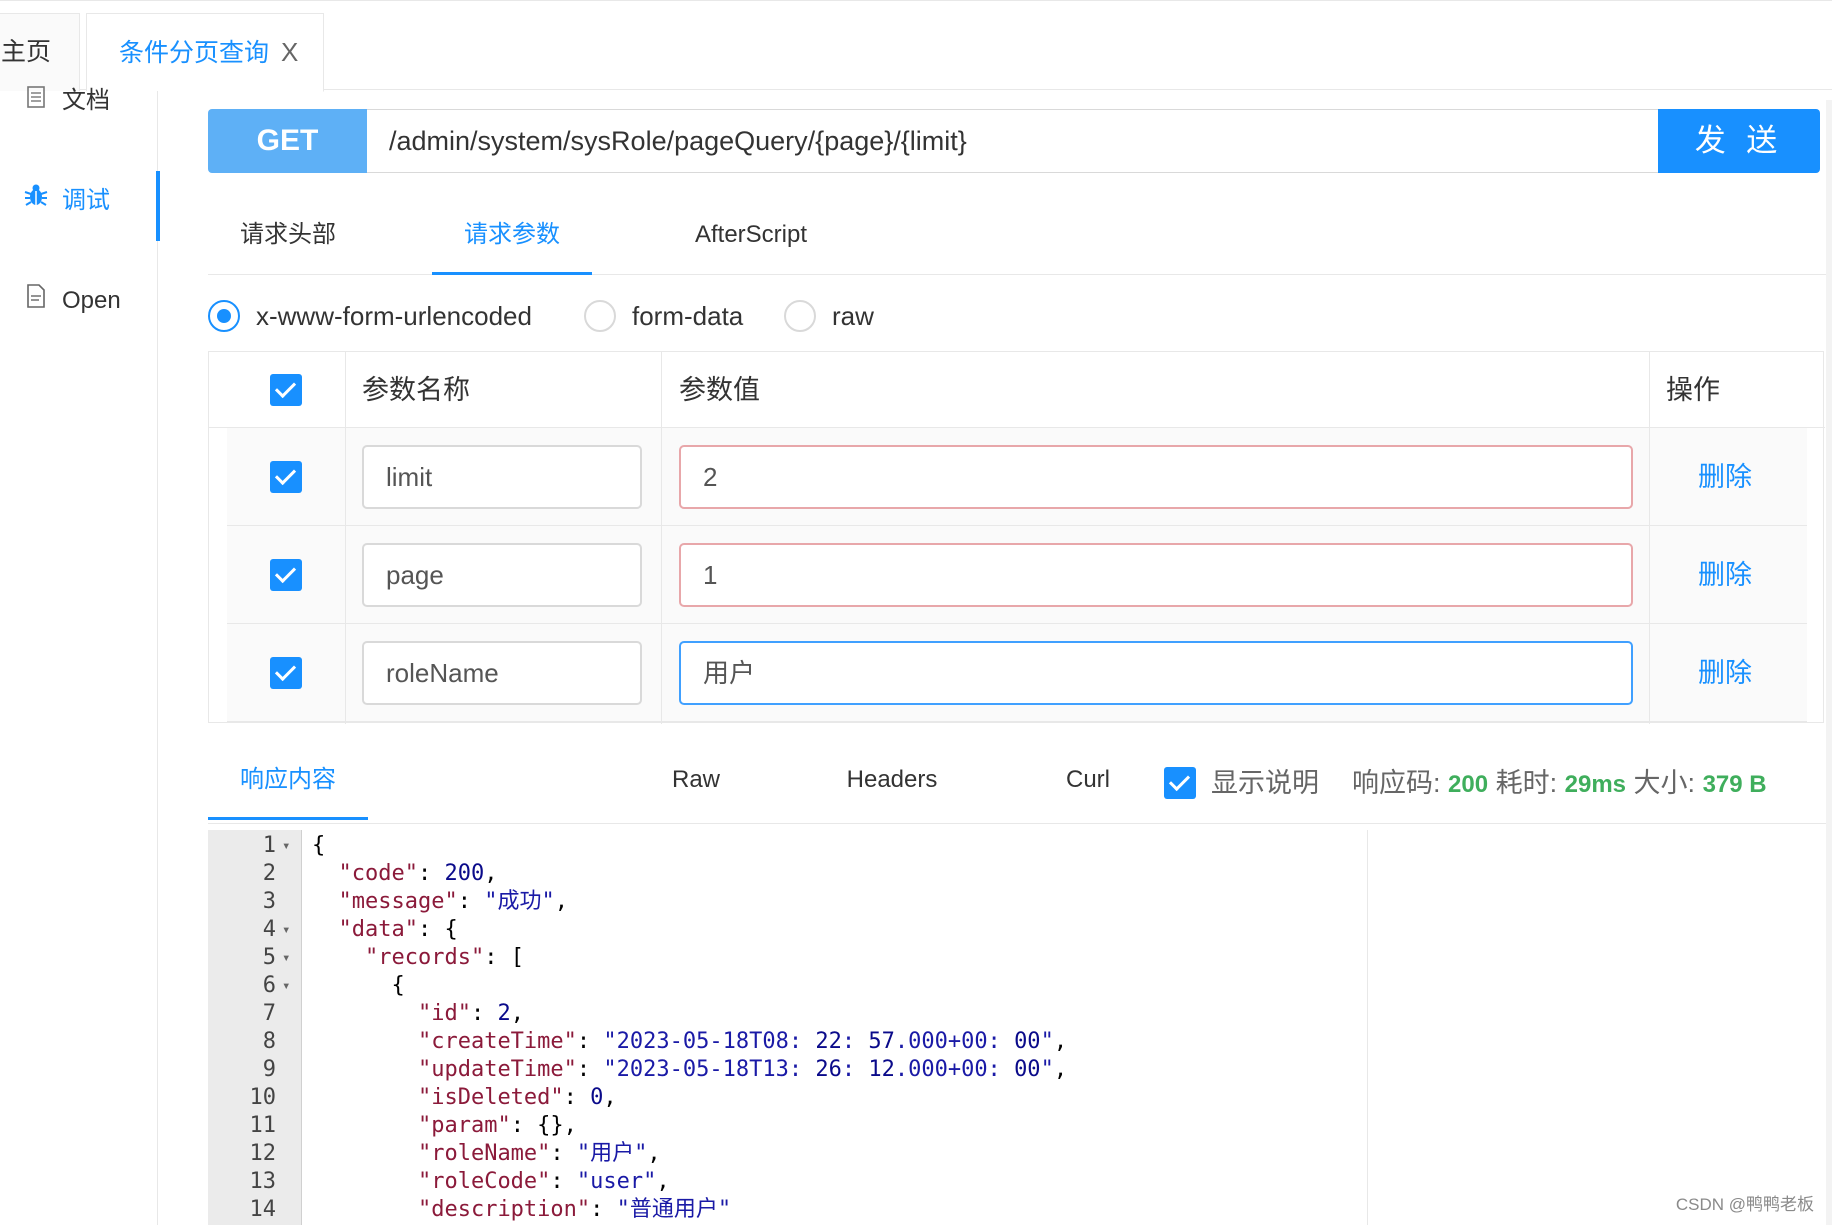  What do you see at coordinates (86, 200) in the screenshot?
I see `sidebar-item-label: 调试` at bounding box center [86, 200].